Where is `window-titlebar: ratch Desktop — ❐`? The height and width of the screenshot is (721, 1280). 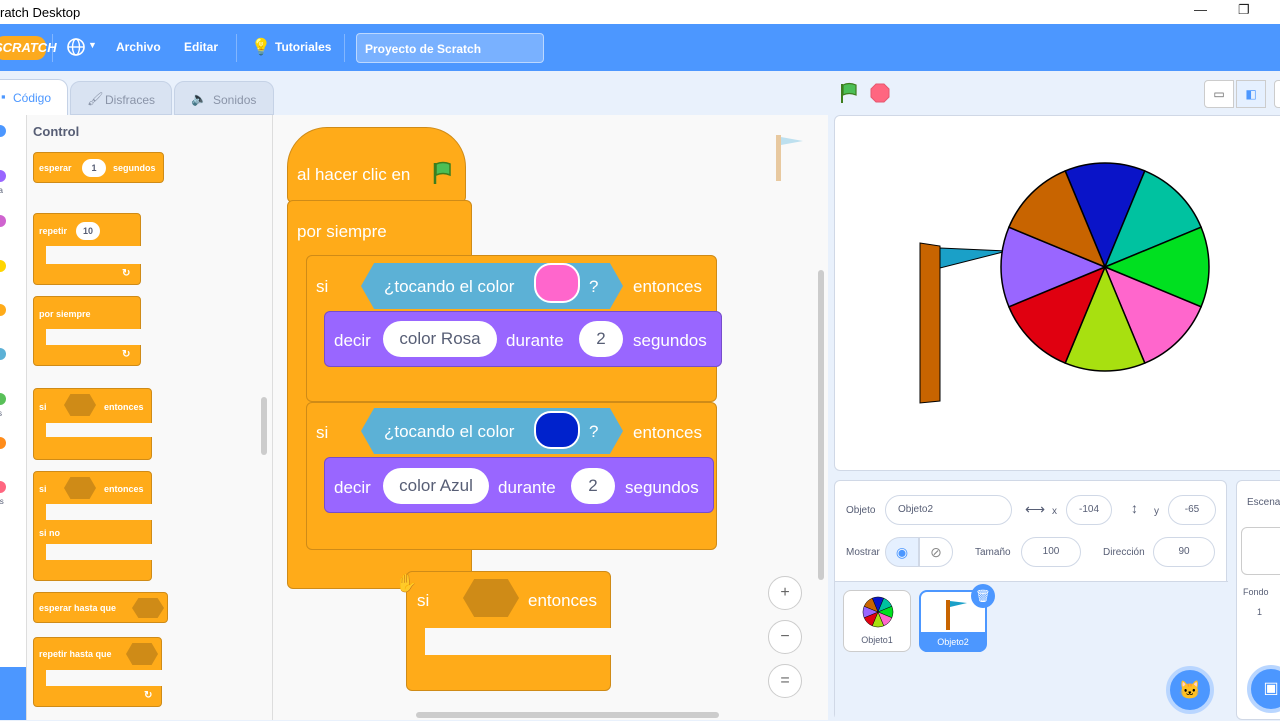 window-titlebar: ratch Desktop — ❐ is located at coordinates (640, 12).